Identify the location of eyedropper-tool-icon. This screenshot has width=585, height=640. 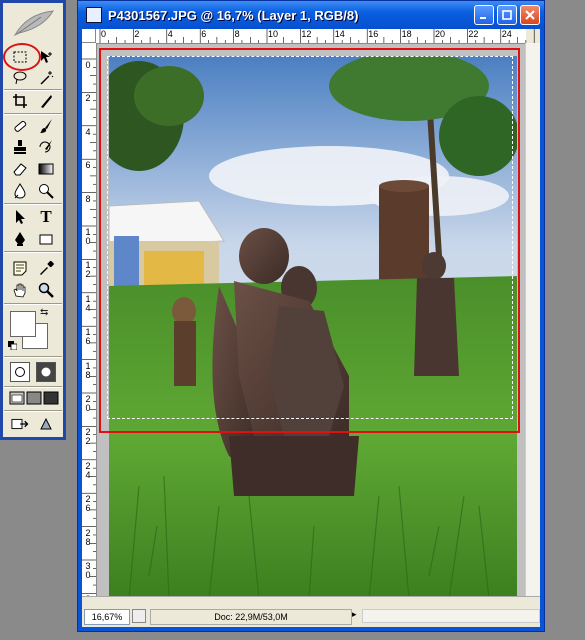
(46, 268).